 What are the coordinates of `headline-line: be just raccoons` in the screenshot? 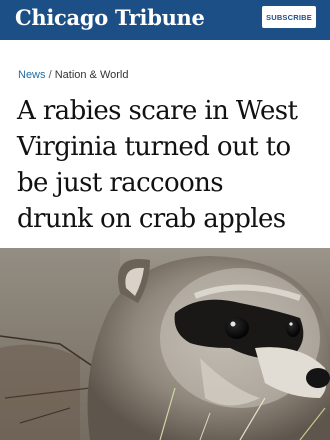 It's located at (120, 183).